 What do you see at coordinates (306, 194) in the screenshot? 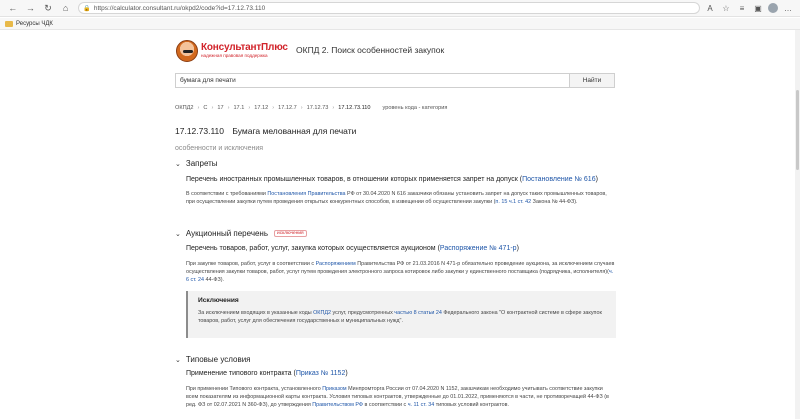
I see `government-decree-link: Постановления Правительства` at bounding box center [306, 194].